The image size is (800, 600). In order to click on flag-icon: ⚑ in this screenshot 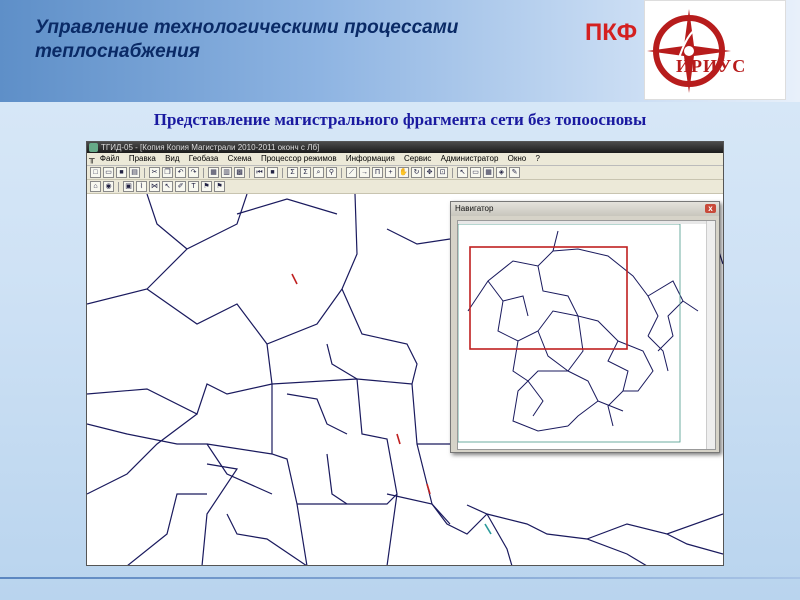, I will do `click(206, 186)`.